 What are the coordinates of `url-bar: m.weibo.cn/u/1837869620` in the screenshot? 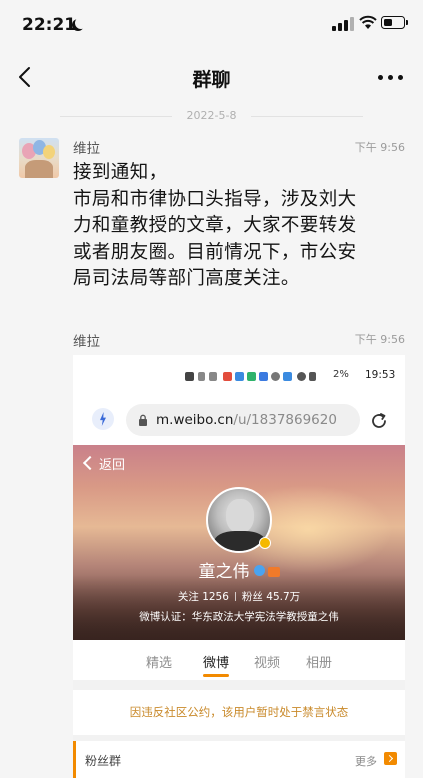 It's located at (243, 420).